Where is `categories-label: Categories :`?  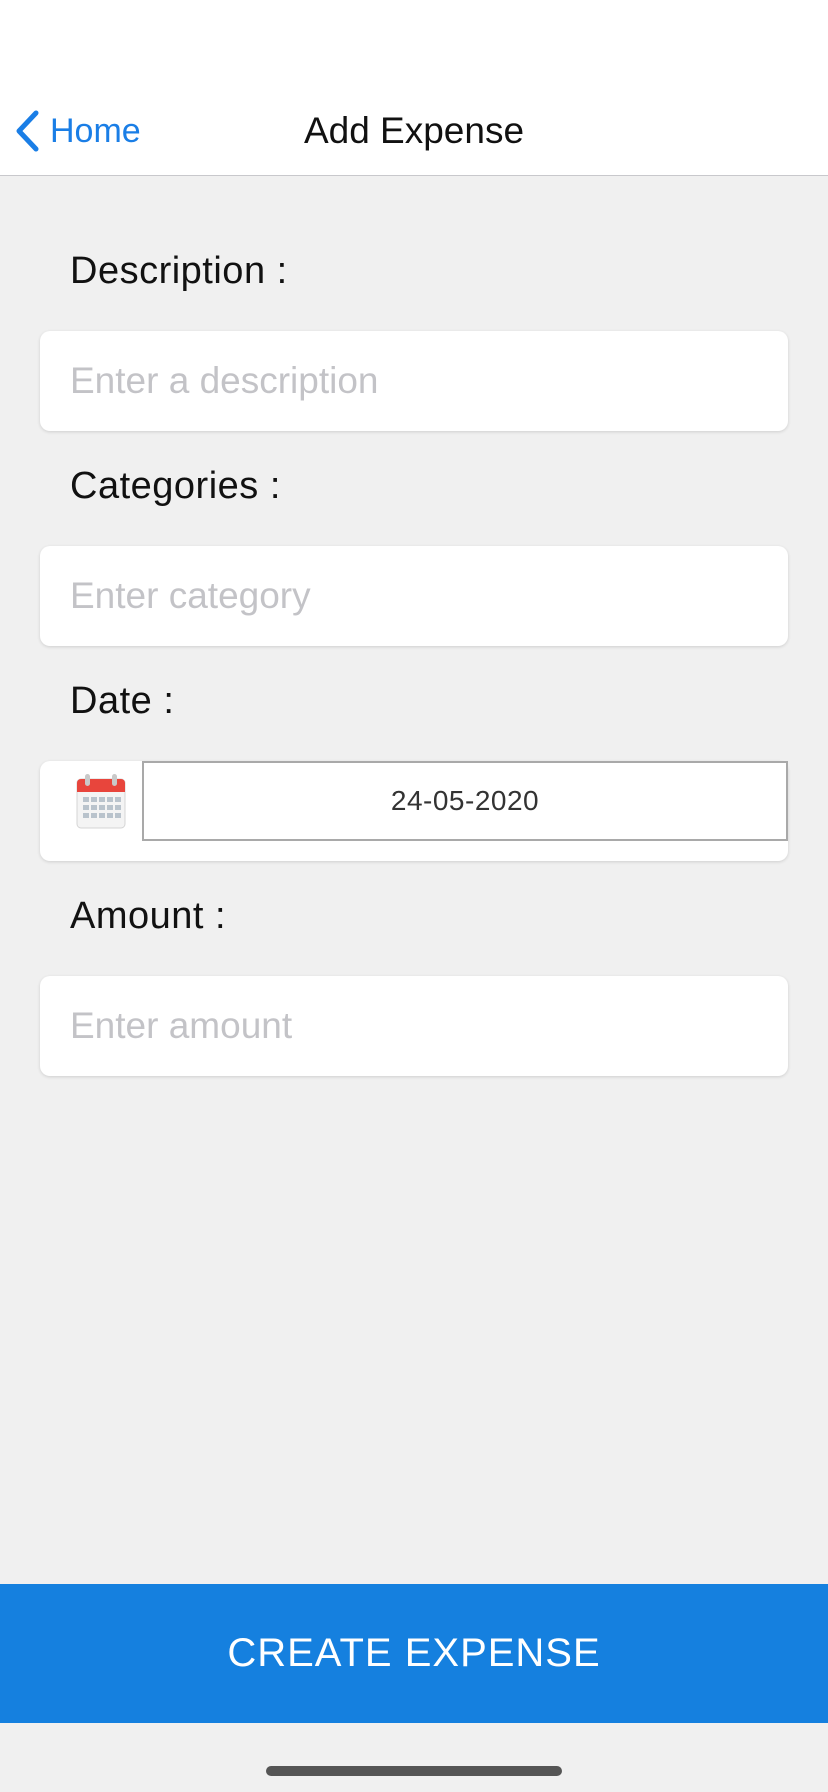
categories-label: Categories : is located at coordinates (175, 486).